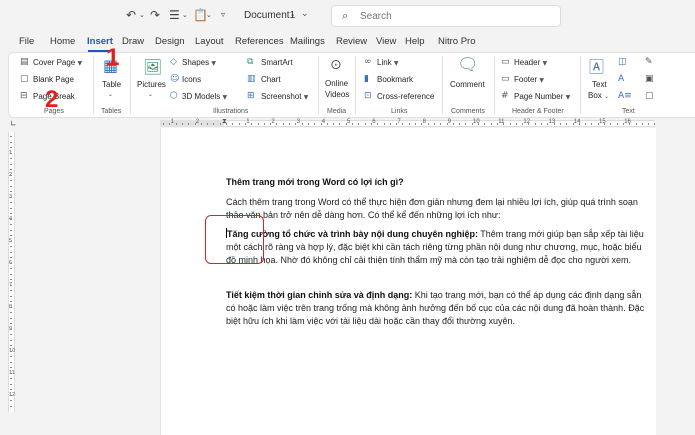  I want to click on tab-selector-icon: ∟, so click(13, 123).